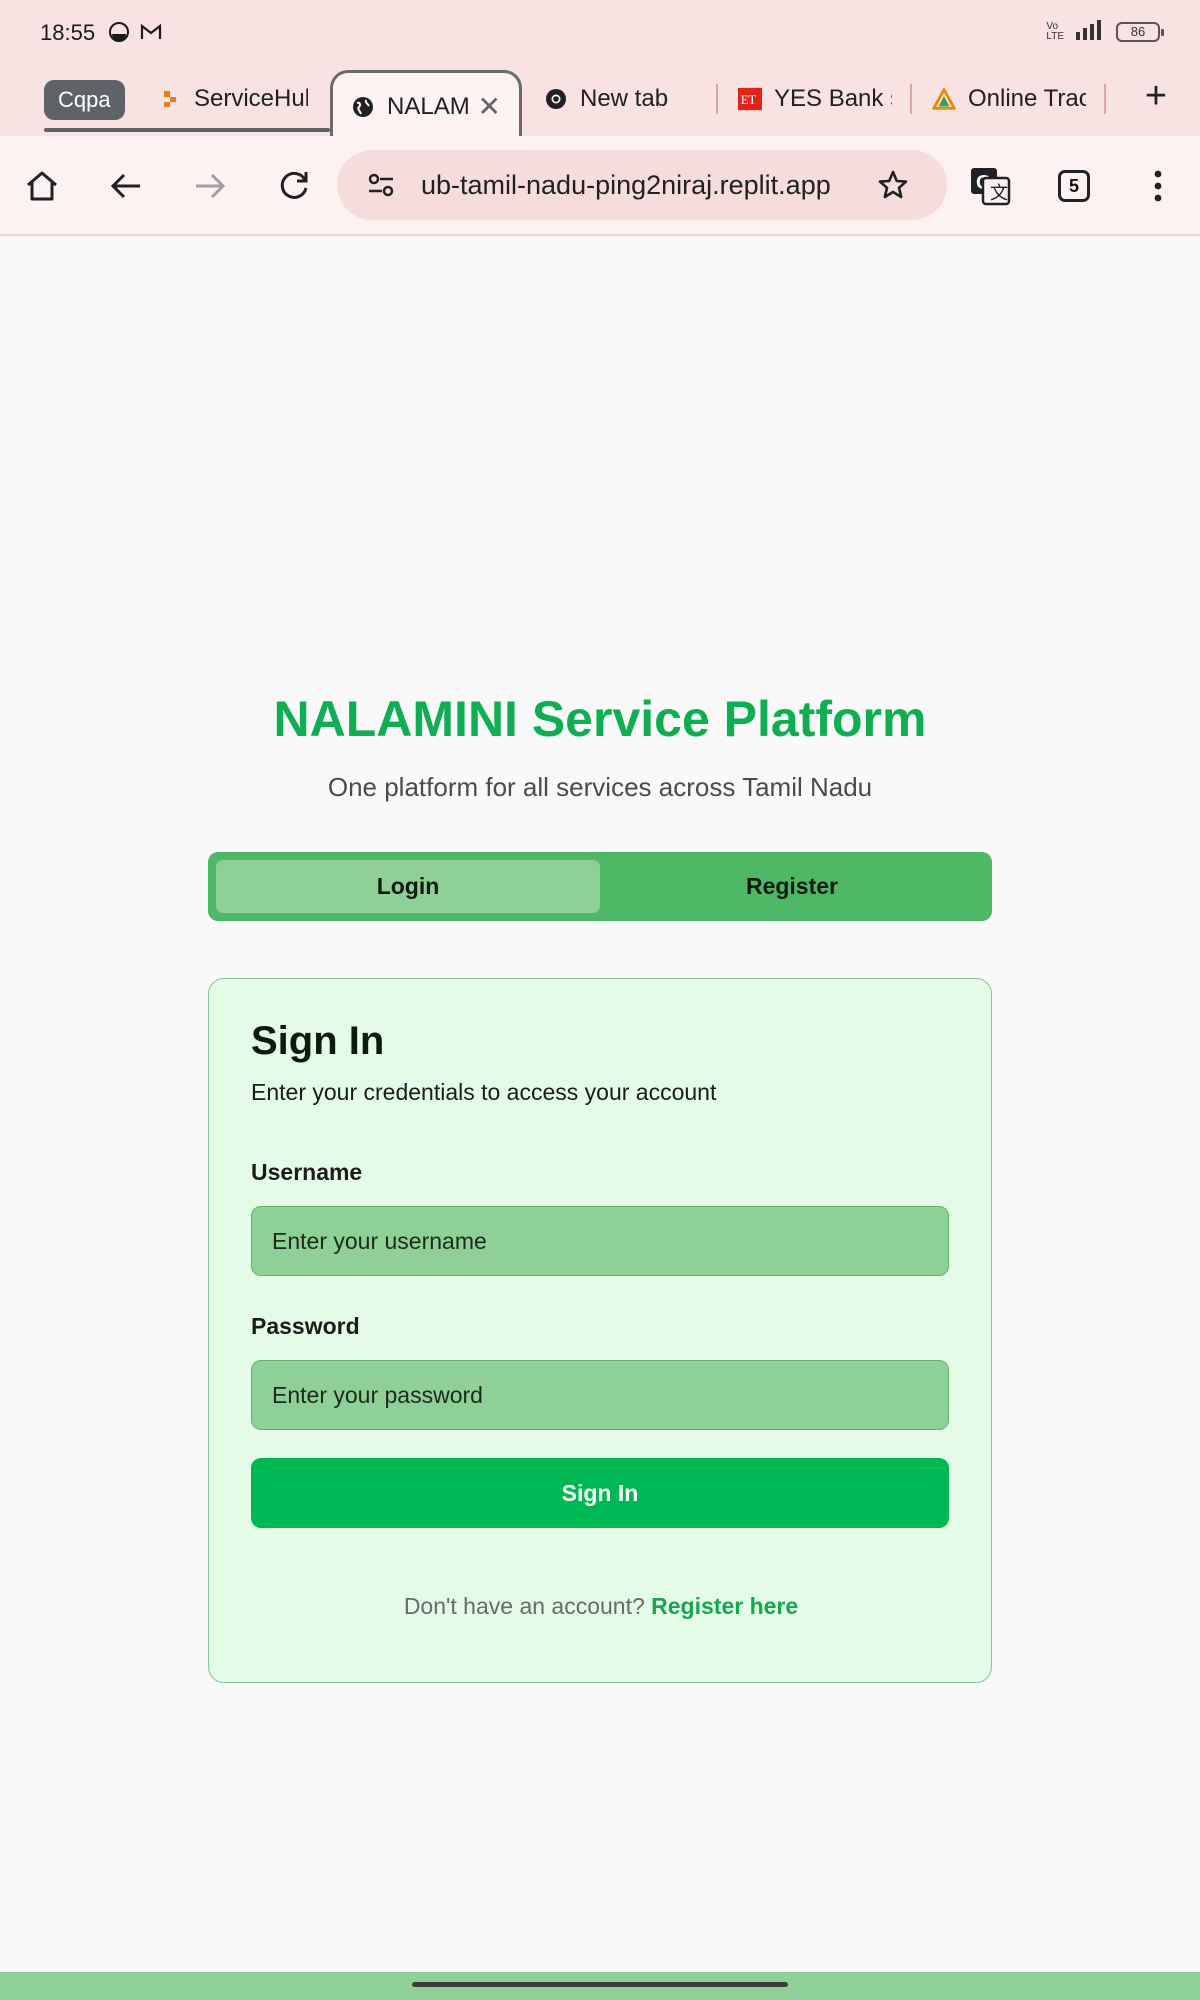 The image size is (1200, 2000). What do you see at coordinates (251, 98) in the screenshot?
I see `tab-label: ServiceHub` at bounding box center [251, 98].